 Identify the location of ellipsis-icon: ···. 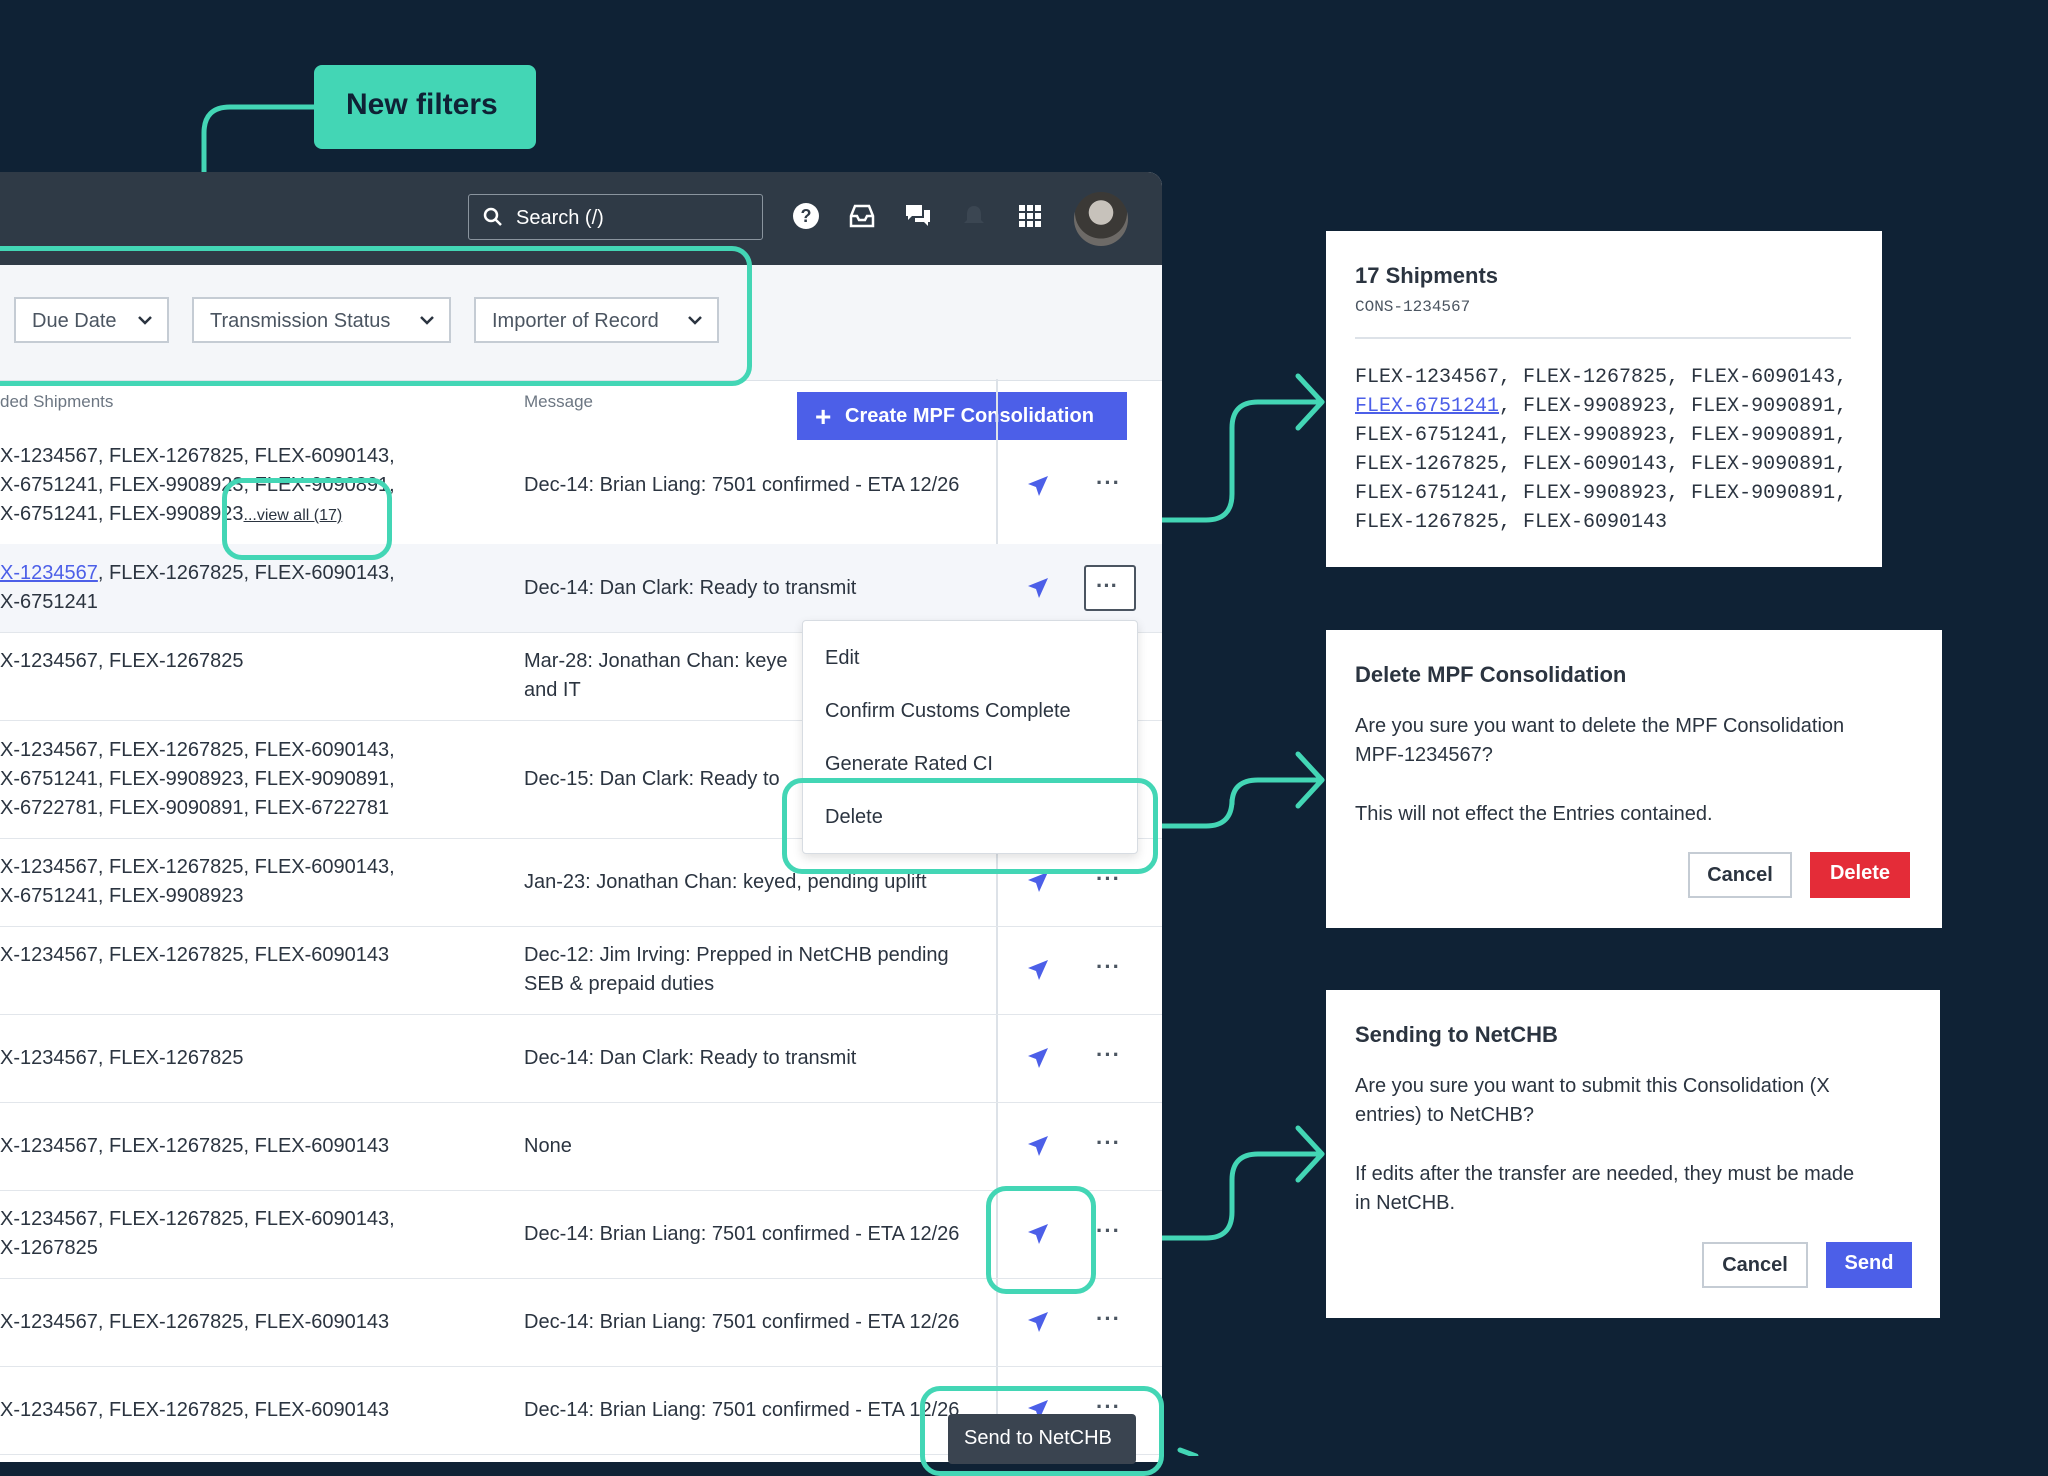
(1107, 585).